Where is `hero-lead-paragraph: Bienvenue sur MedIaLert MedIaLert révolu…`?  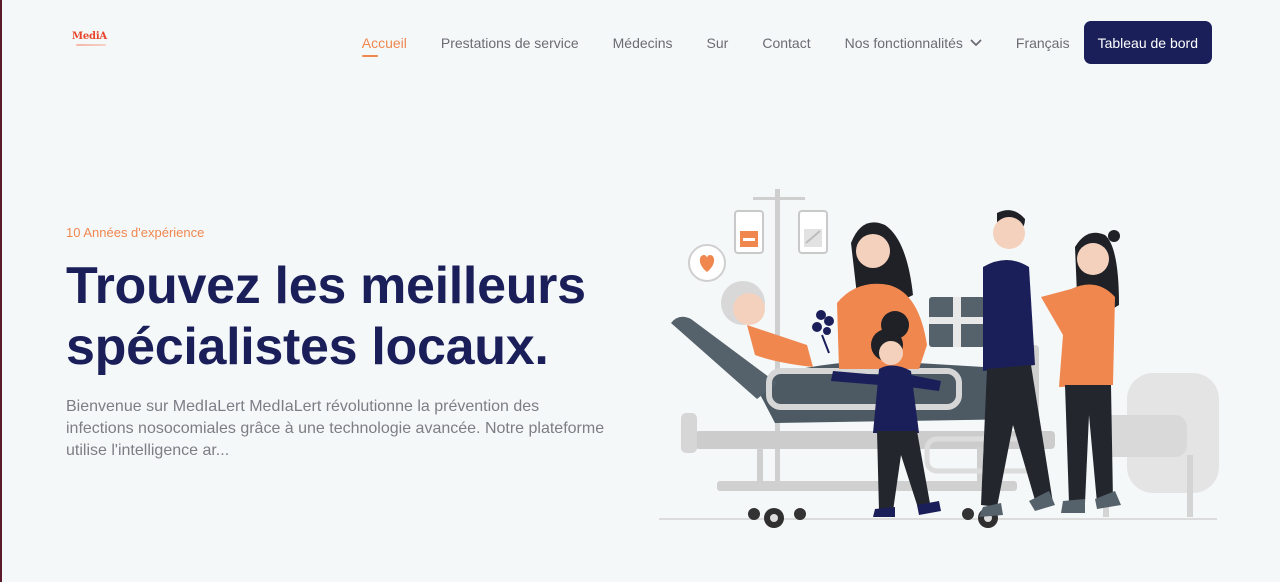
hero-lead-paragraph: Bienvenue sur MedIaLert MedIaLert révolu… is located at coordinates (335, 428).